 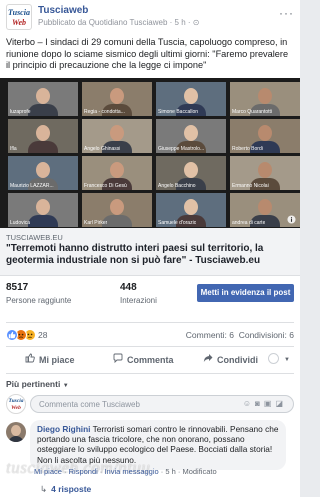 What do you see at coordinates (34, 237) in the screenshot?
I see `link-domain: TUSCIAWEB.EU` at bounding box center [34, 237].